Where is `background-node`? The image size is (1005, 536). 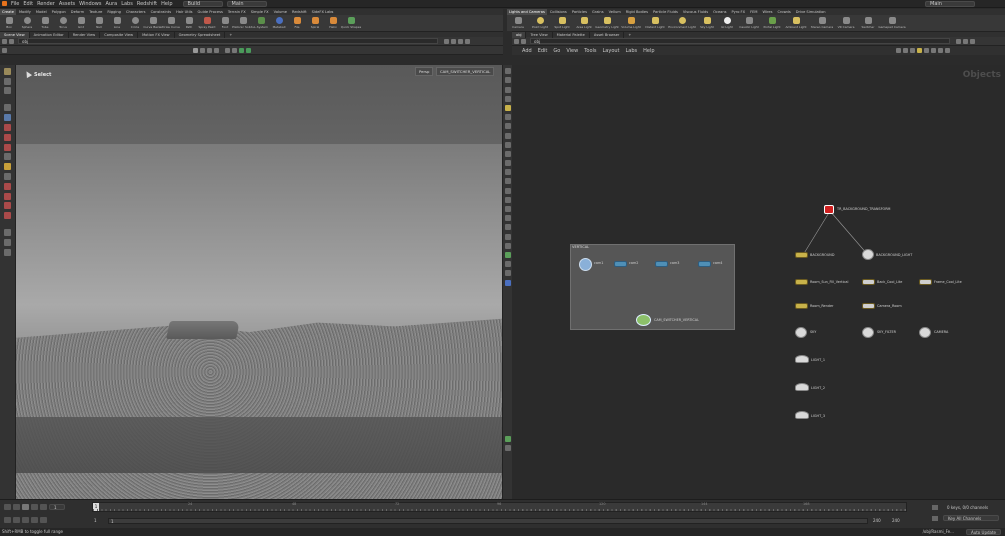 background-node is located at coordinates (801, 255).